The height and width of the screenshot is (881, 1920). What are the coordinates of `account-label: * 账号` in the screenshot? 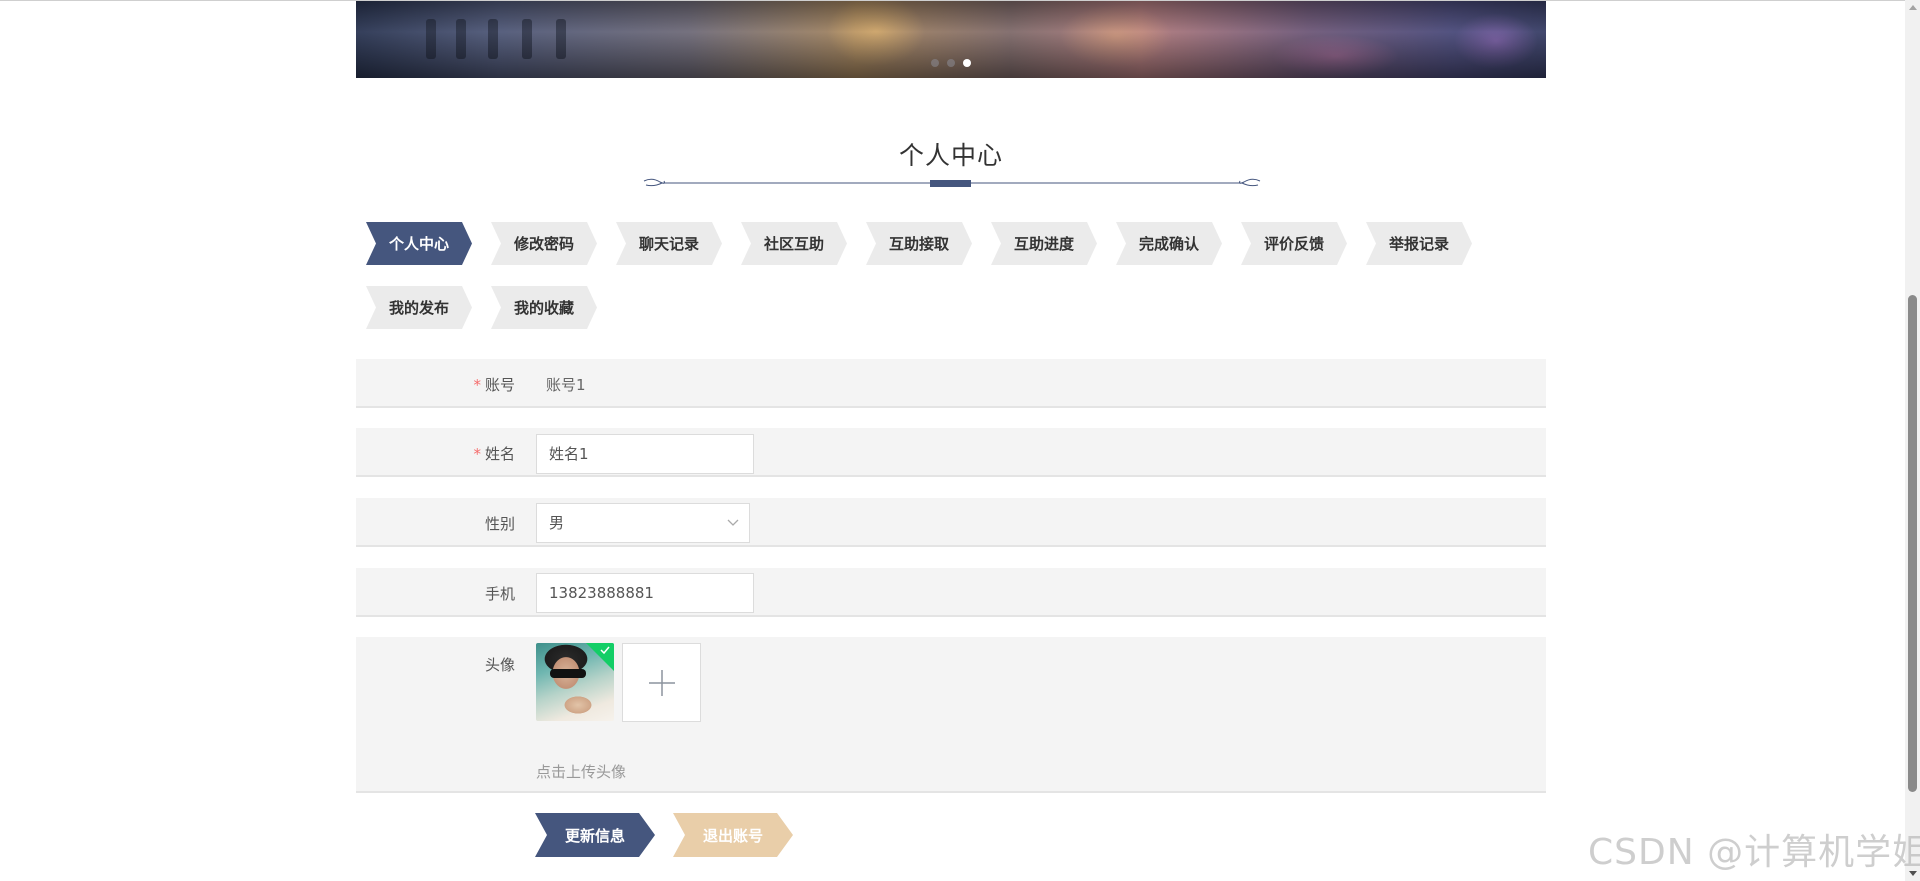 It's located at (494, 384).